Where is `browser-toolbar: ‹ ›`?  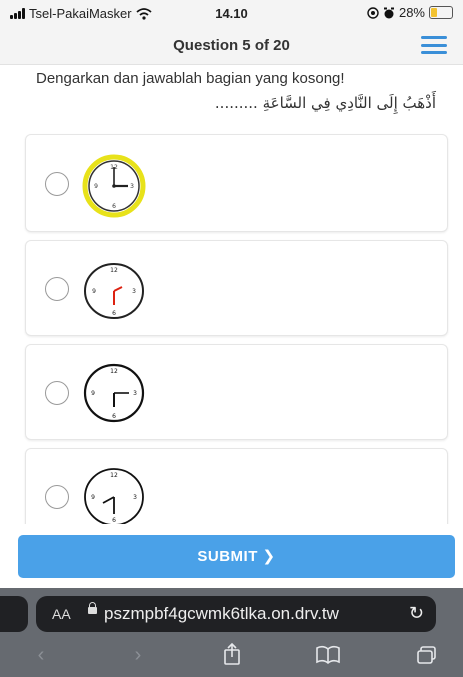 browser-toolbar: ‹ › is located at coordinates (231, 658).